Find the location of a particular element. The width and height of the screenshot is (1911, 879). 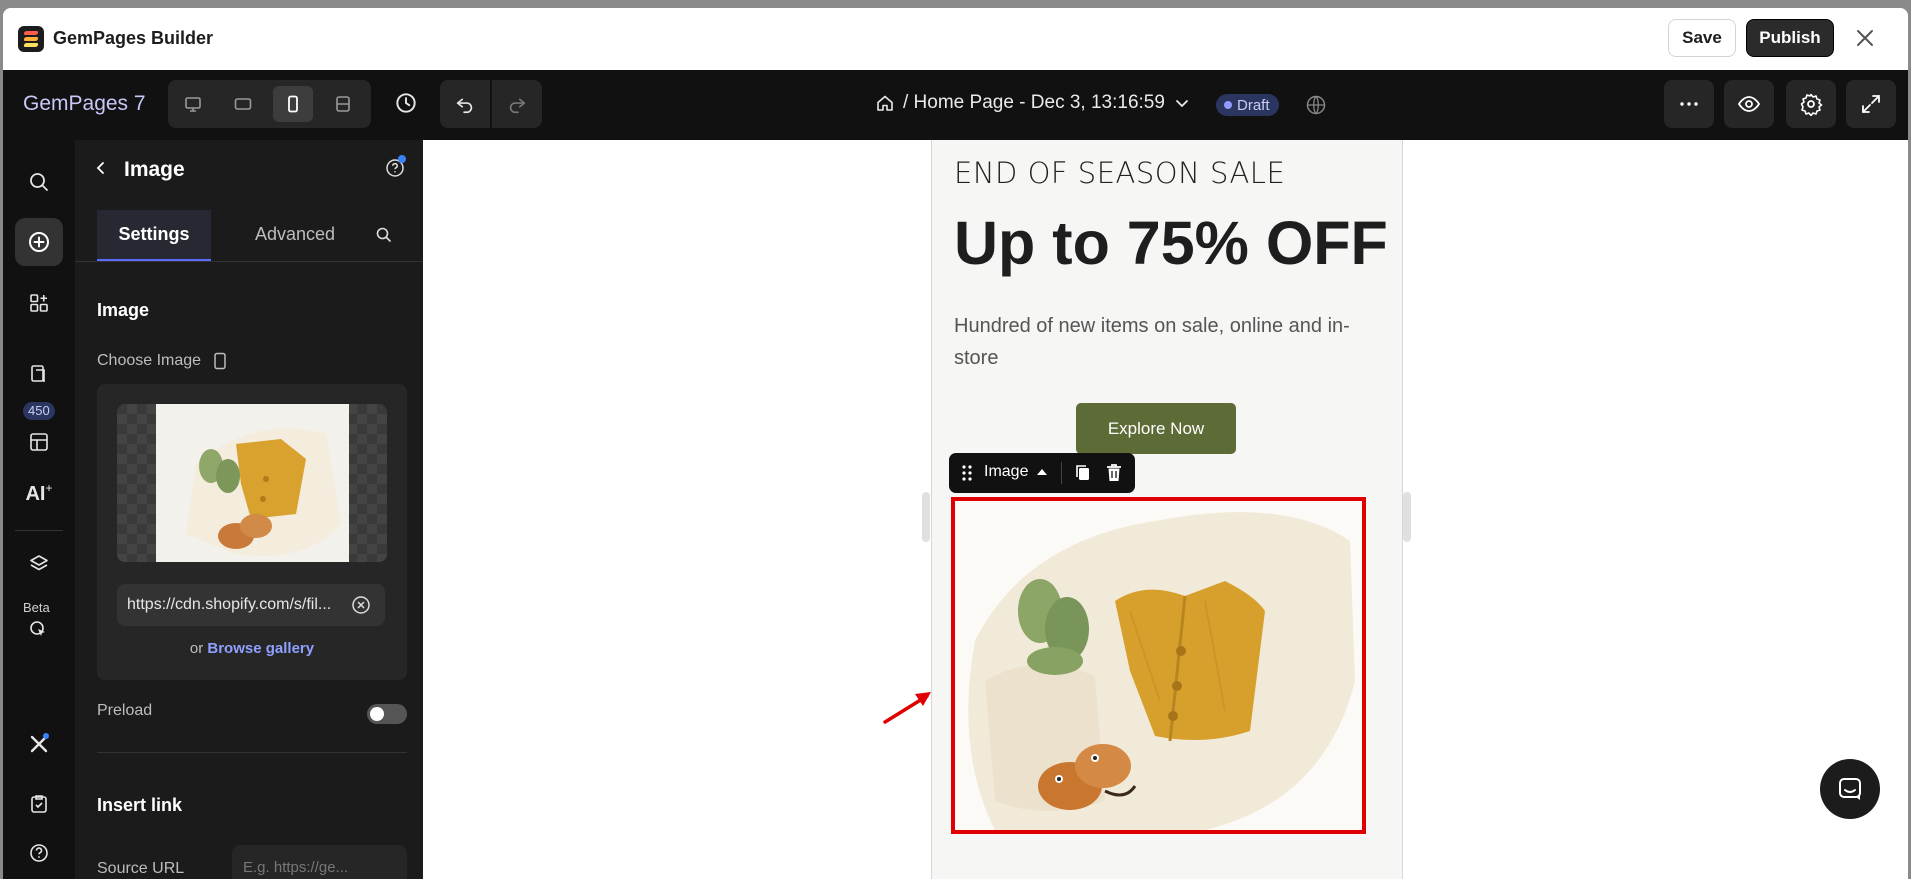

undo-button is located at coordinates (465, 104).